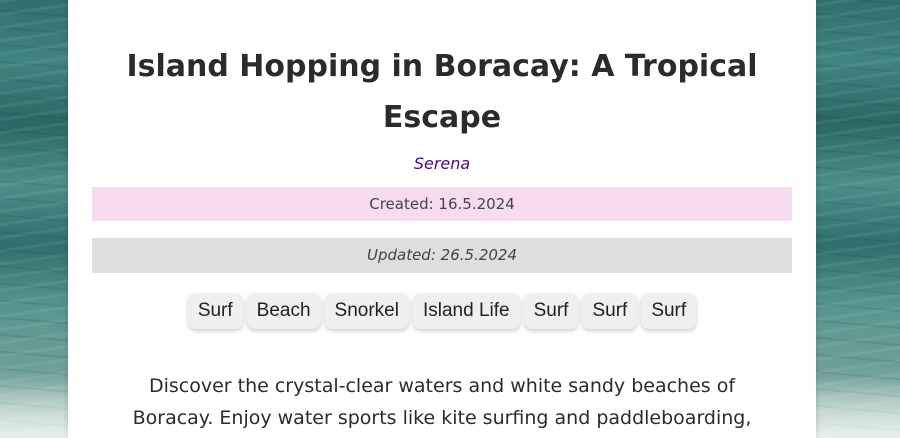 This screenshot has height=438, width=900. I want to click on tag-beach: Beach, so click(283, 311).